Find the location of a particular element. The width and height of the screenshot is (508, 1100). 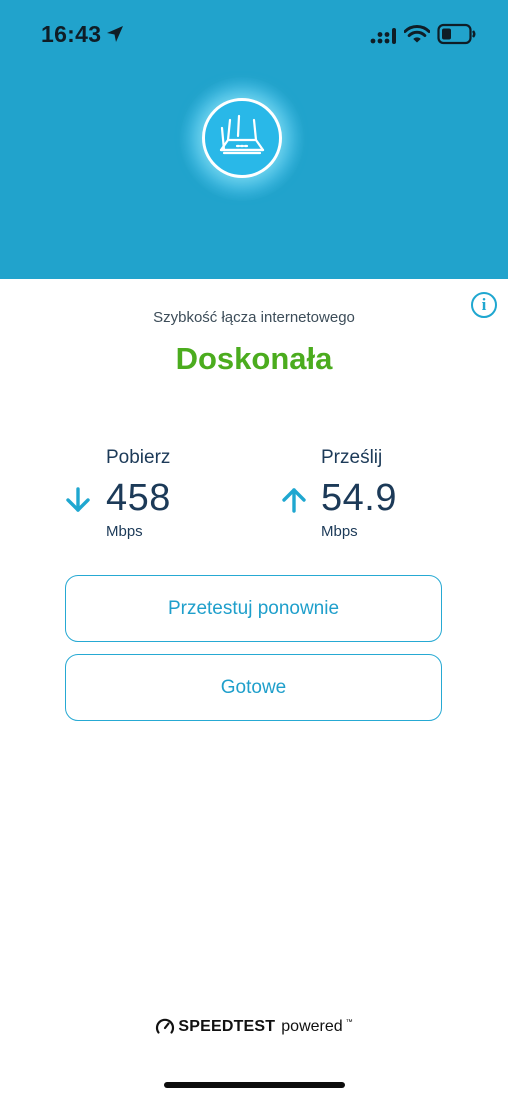

status-time: 16:43 is located at coordinates (71, 34).